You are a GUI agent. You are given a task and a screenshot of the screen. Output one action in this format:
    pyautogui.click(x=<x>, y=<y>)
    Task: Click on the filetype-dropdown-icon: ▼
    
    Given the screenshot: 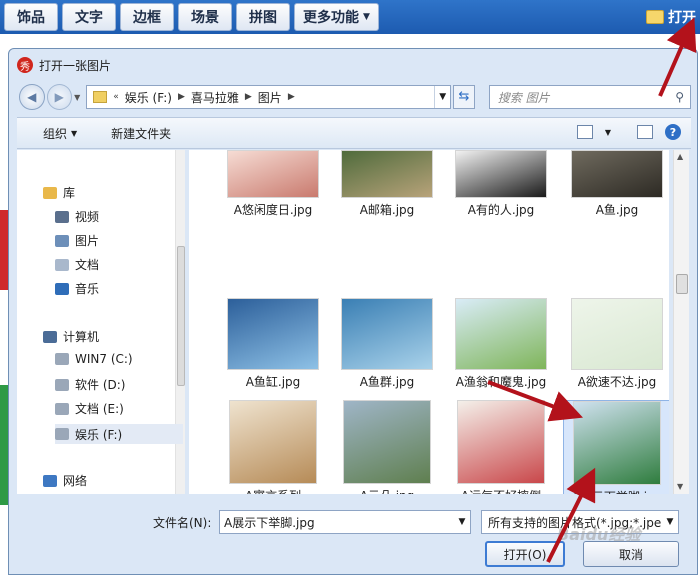 What is the action you would take?
    pyautogui.click(x=670, y=522)
    